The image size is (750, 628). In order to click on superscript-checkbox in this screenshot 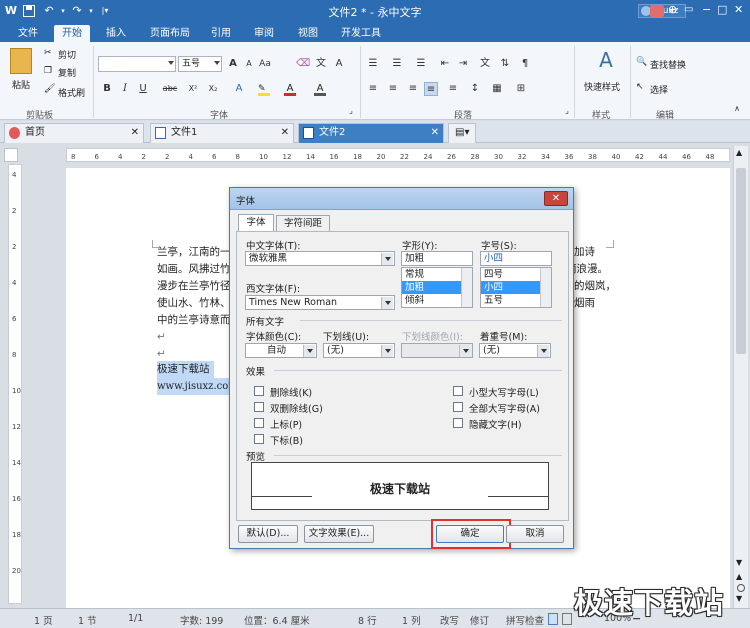, I will do `click(259, 423)`.